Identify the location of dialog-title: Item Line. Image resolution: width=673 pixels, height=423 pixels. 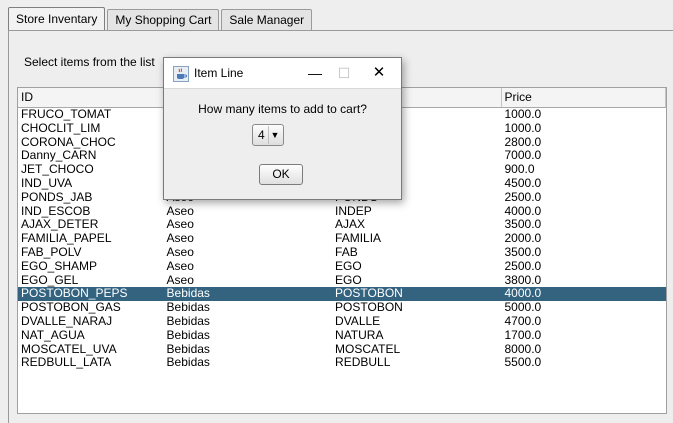
(219, 73).